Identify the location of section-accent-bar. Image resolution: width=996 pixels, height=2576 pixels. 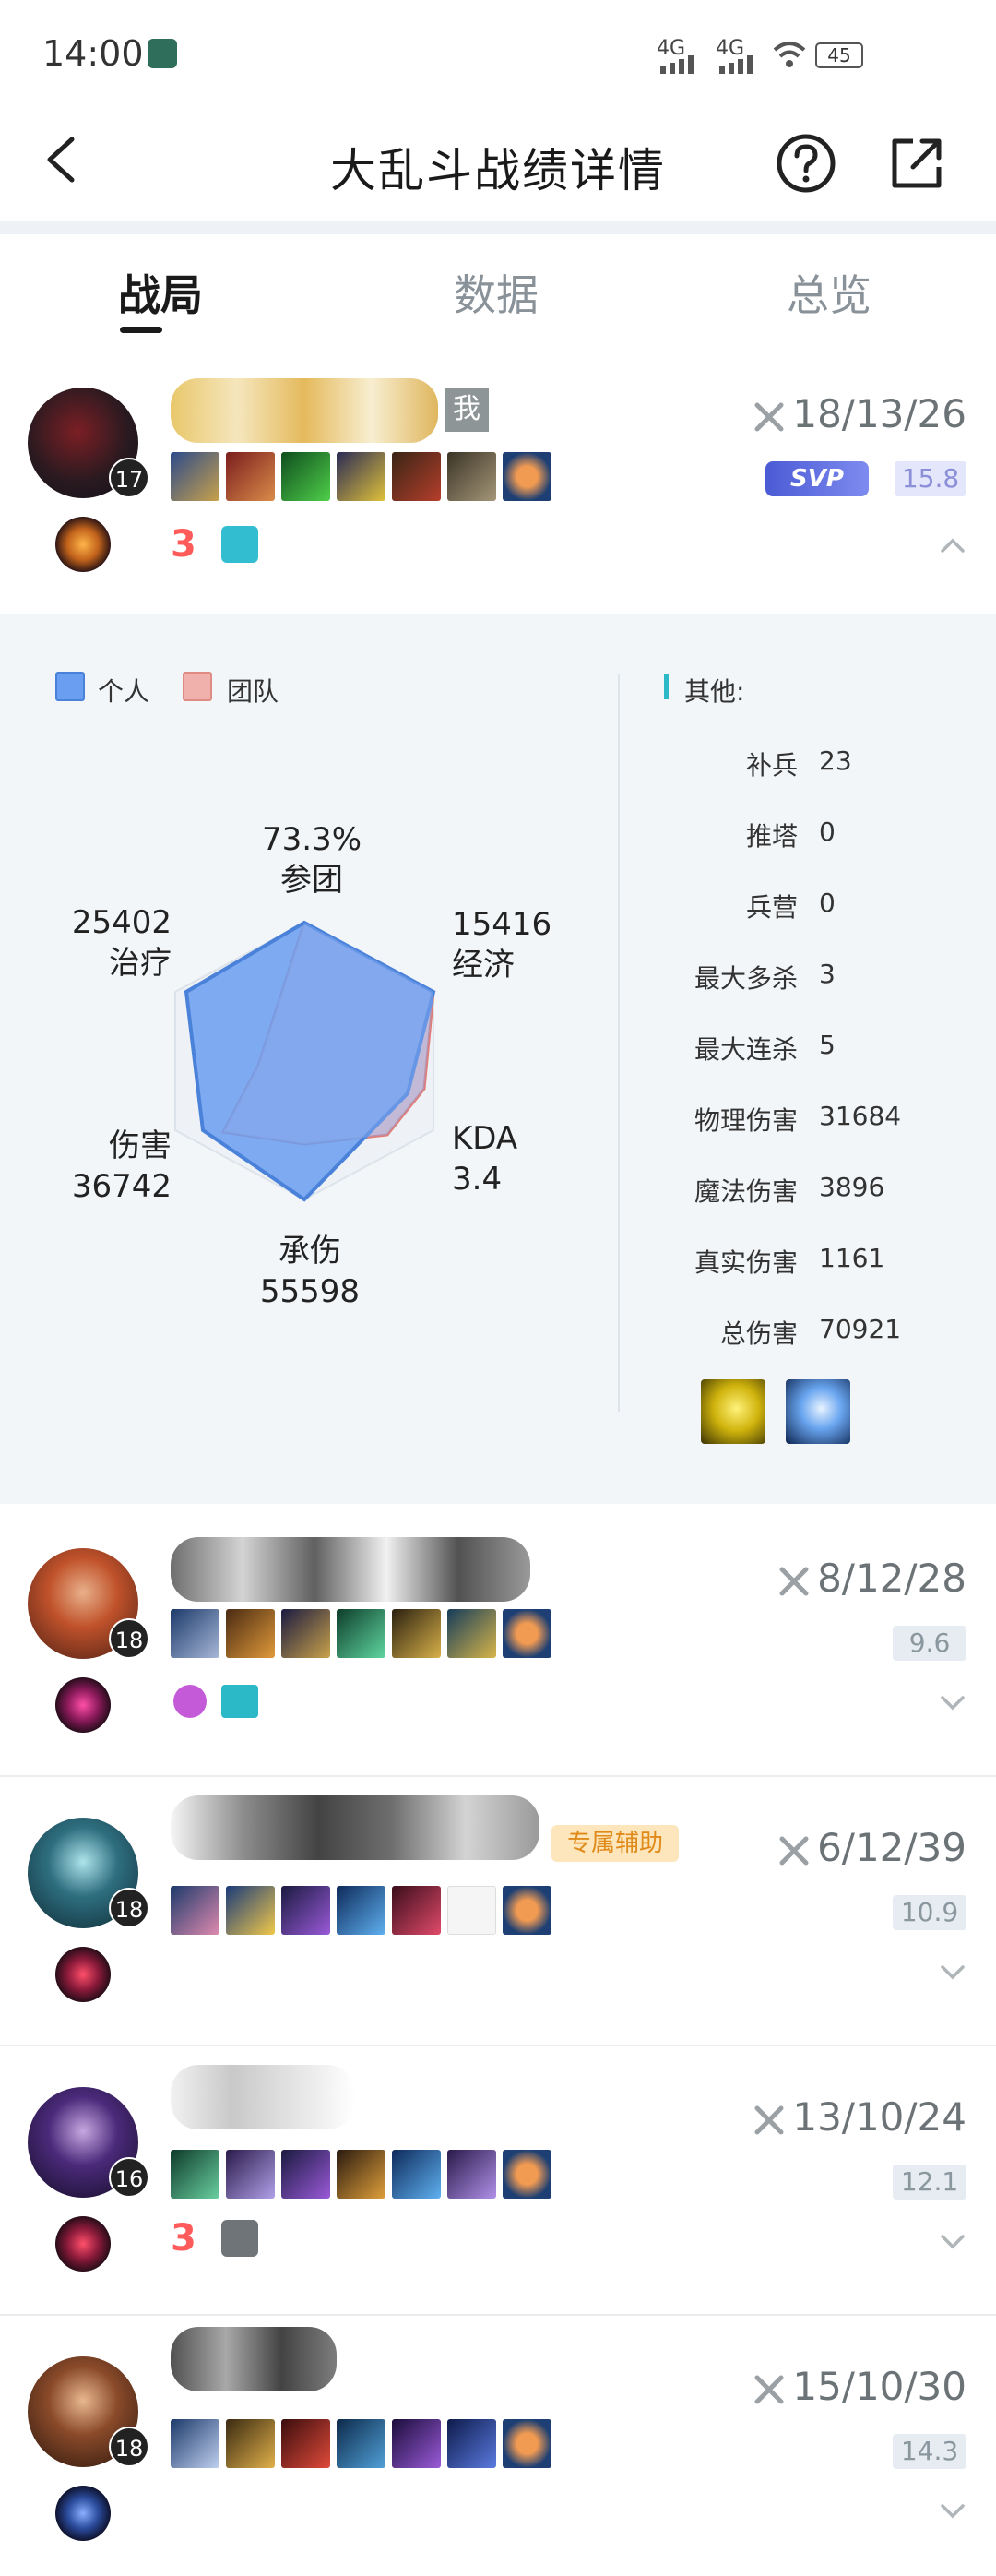
(666, 686).